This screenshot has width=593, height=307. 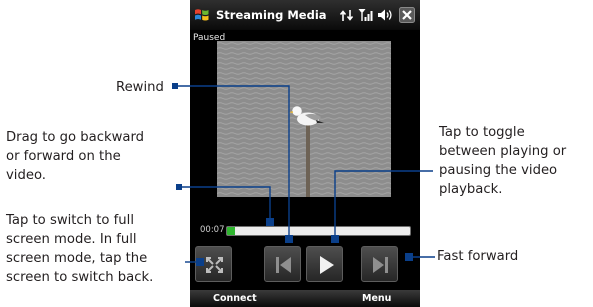 I want to click on drag-callout-marker, so click(x=270, y=222).